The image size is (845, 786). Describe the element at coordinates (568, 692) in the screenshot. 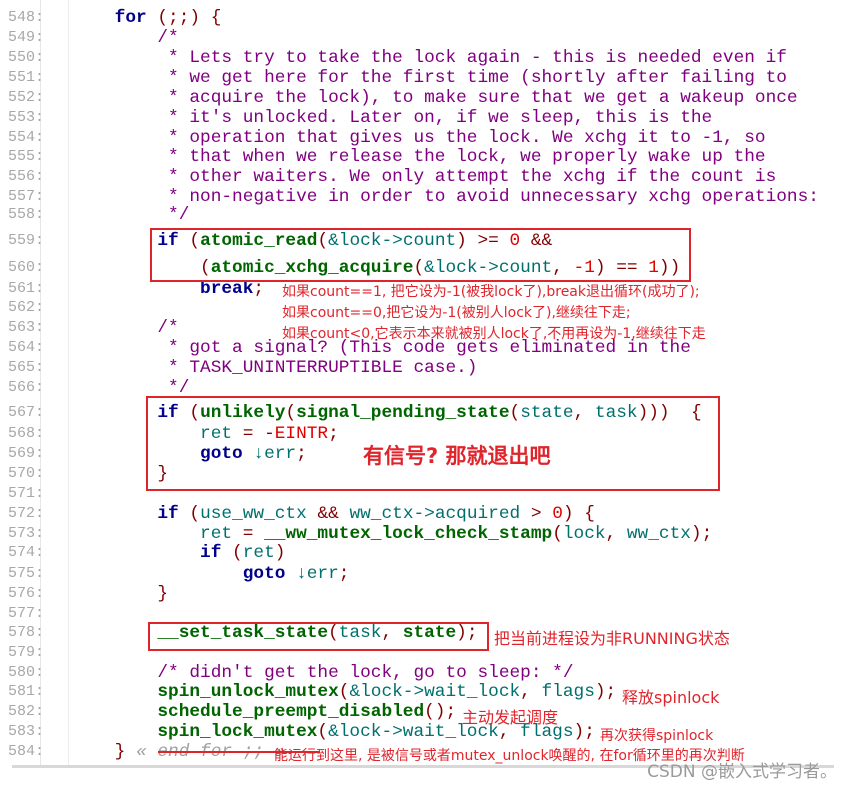

I see `token-id: flags` at that location.